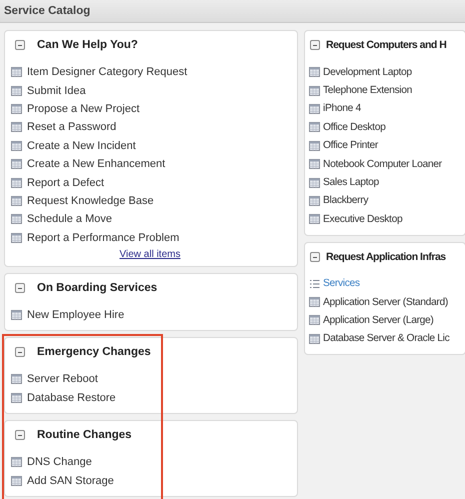 The image size is (465, 499). I want to click on catalog-item-link: Database Restore, so click(71, 398).